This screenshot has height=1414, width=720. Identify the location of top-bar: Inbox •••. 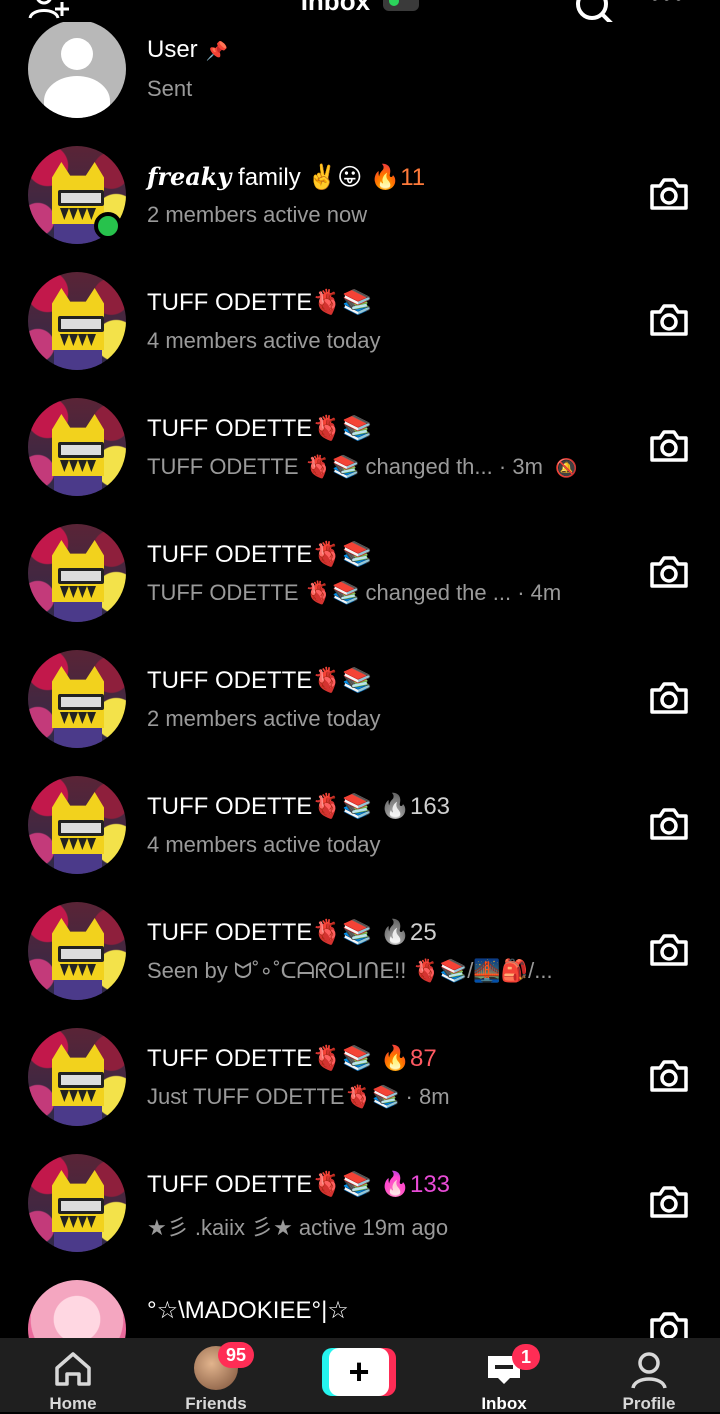
(360, 11).